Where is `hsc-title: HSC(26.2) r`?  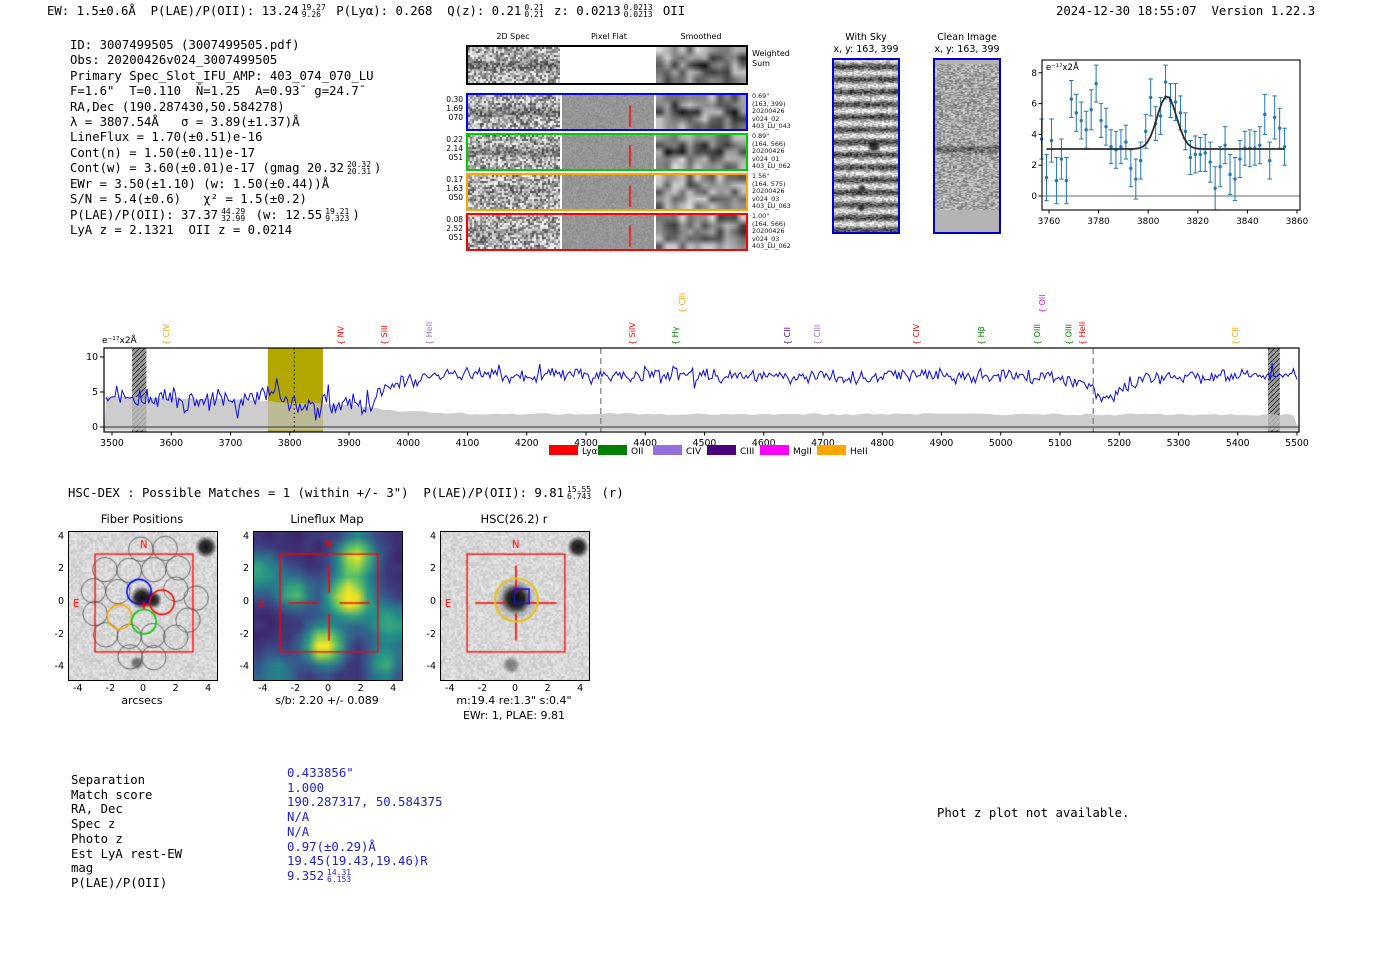
hsc-title: HSC(26.2) r is located at coordinates (514, 519).